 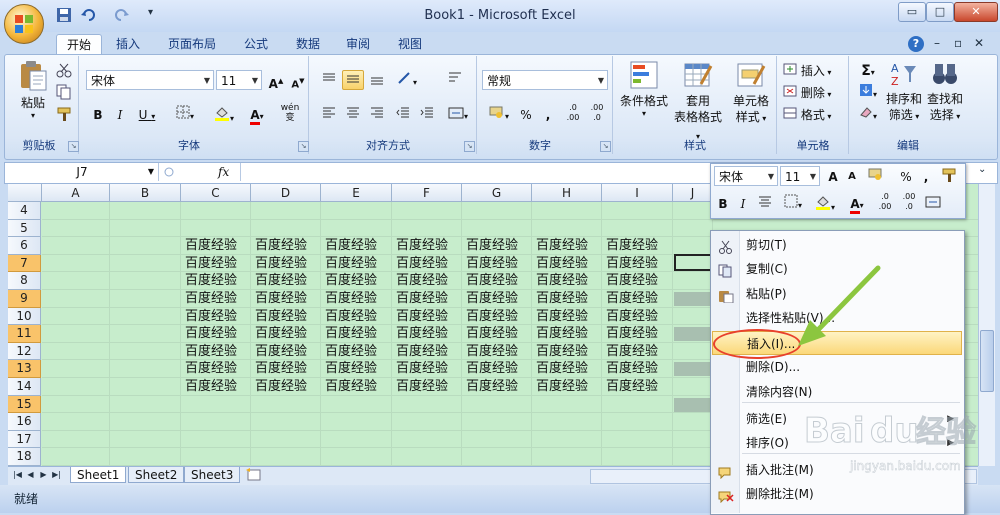 I want to click on fill-button: ▾, so click(x=868, y=92).